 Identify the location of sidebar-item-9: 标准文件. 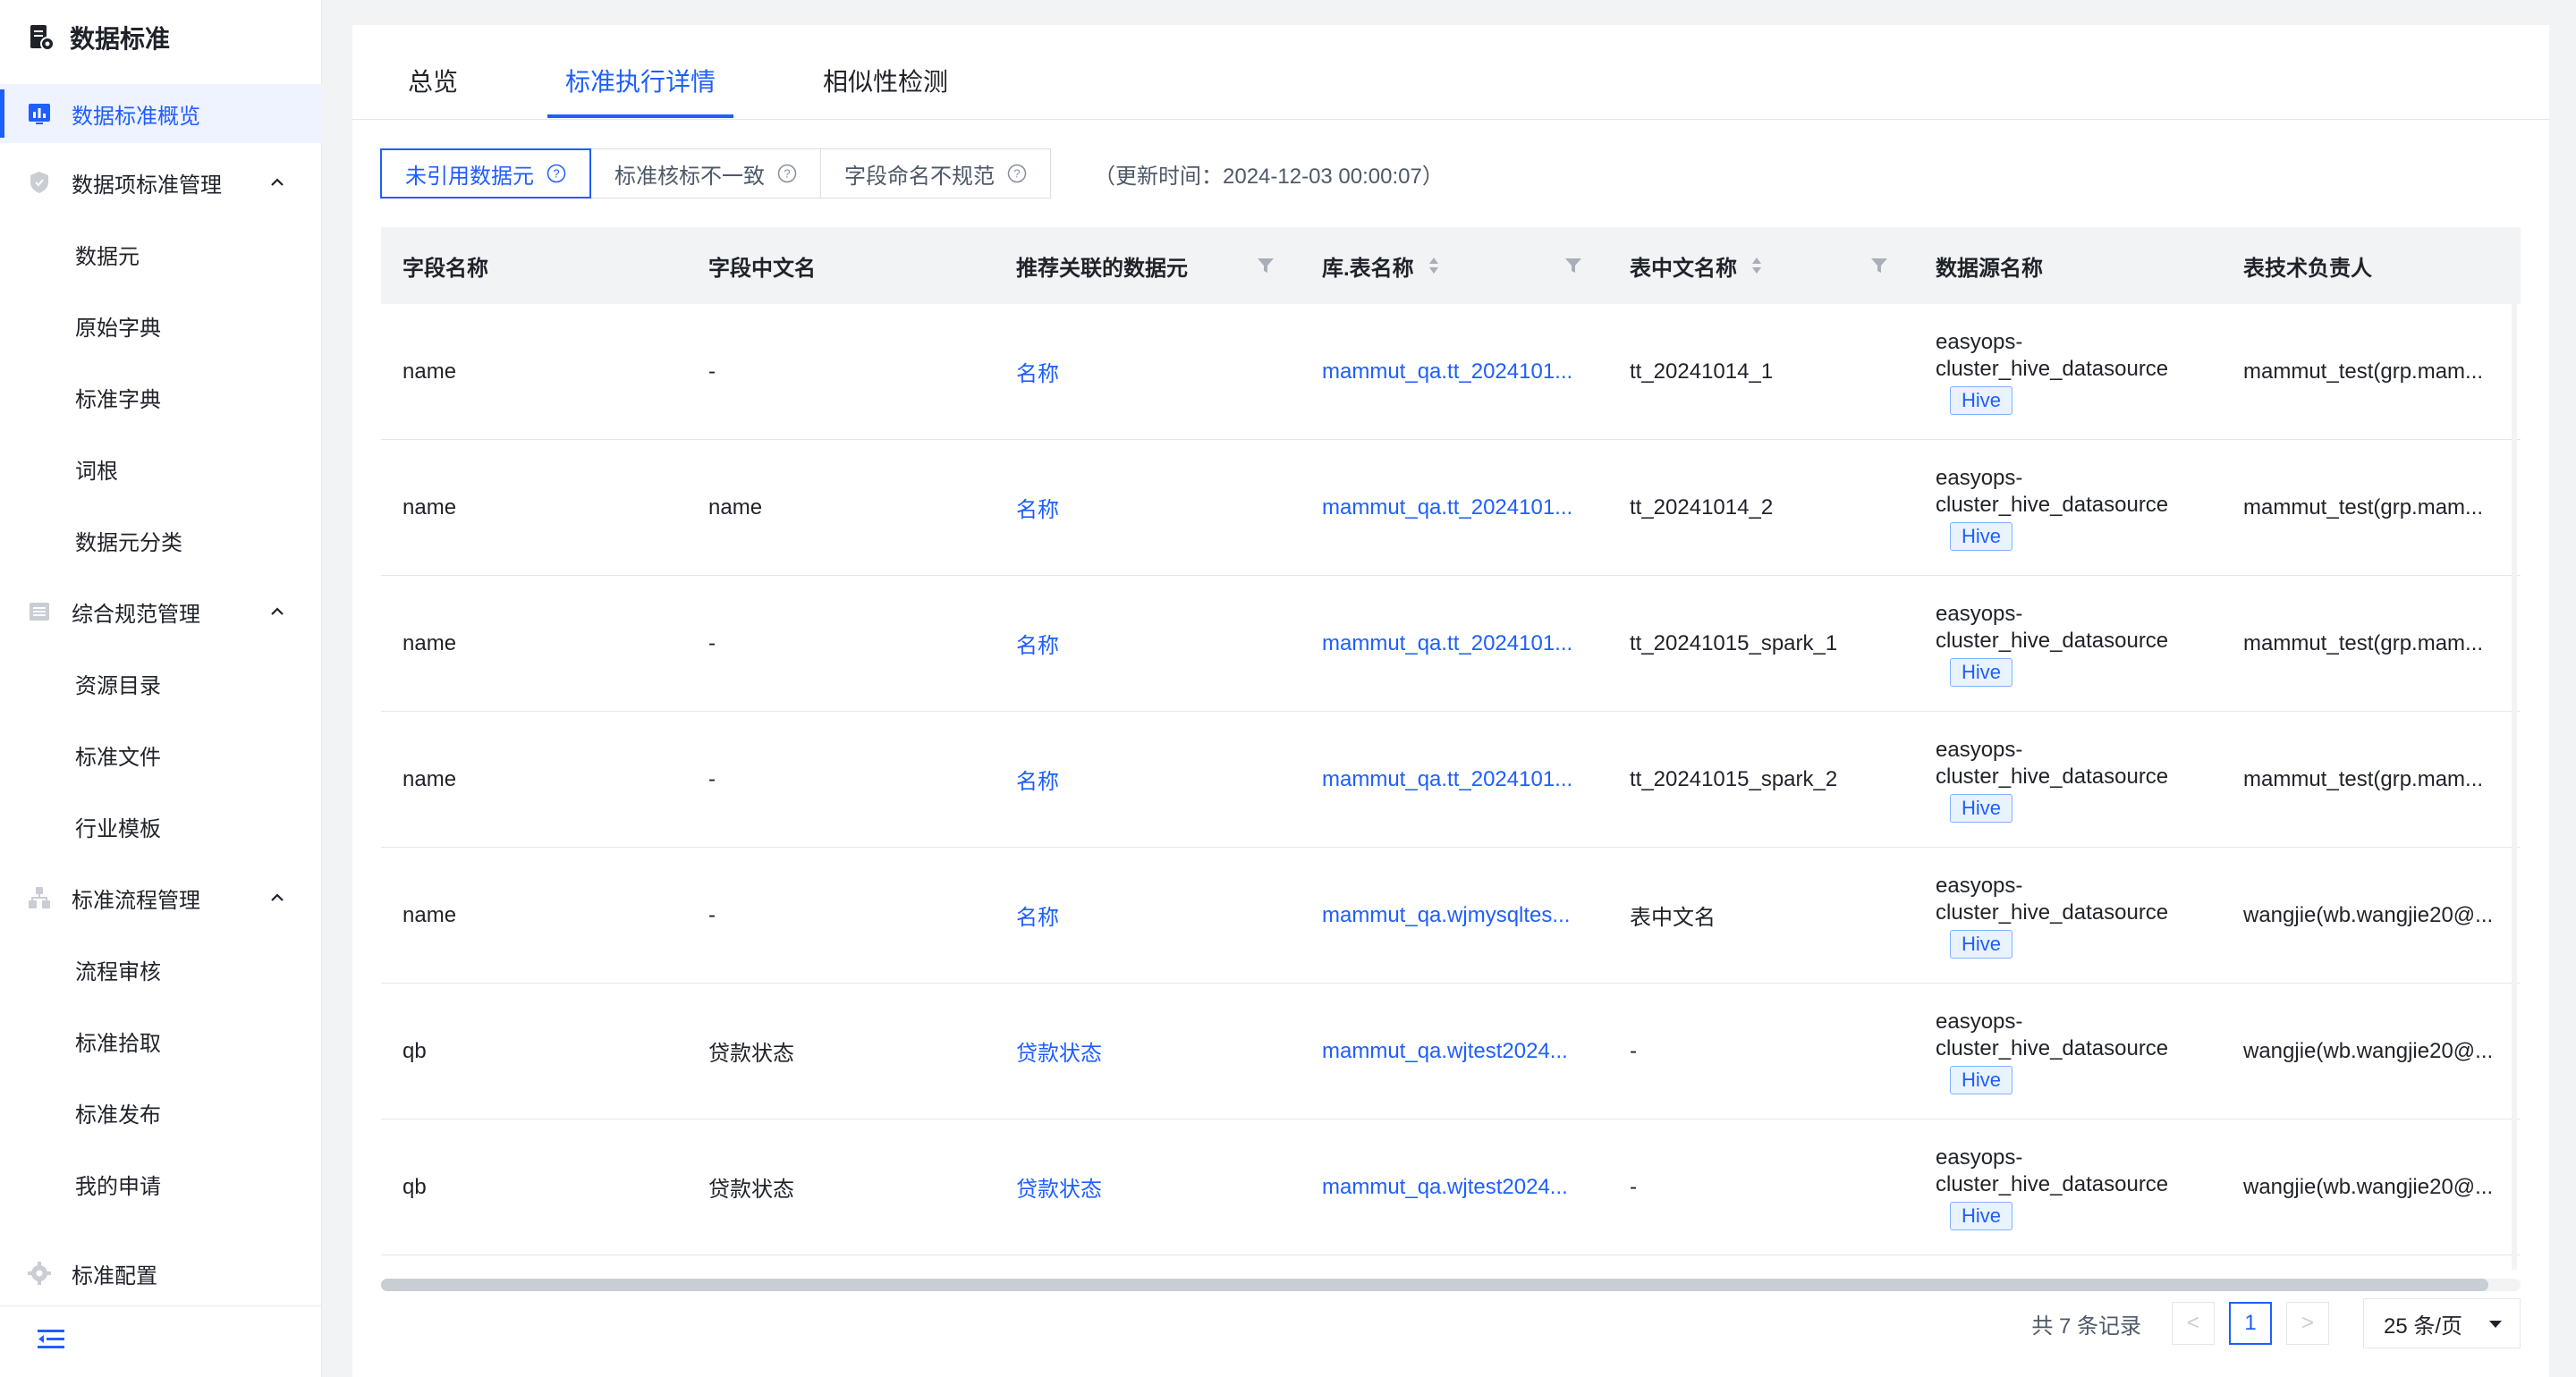
(161, 754).